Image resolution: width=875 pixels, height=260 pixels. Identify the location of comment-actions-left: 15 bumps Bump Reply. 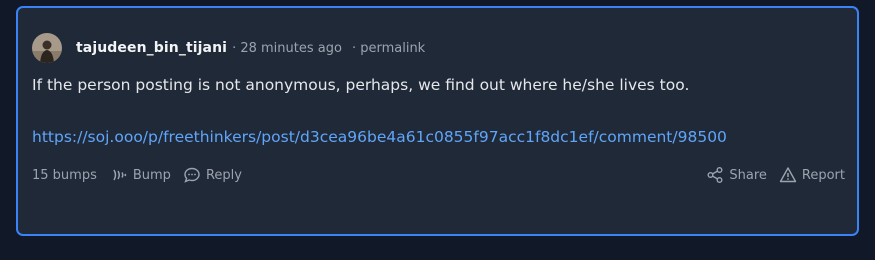
(137, 175).